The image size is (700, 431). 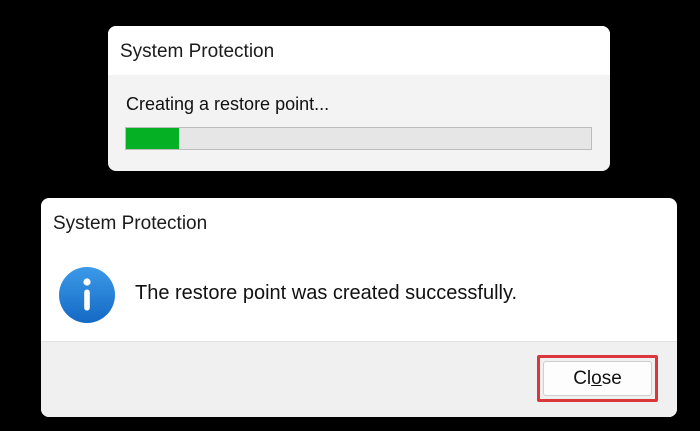 What do you see at coordinates (611, 378) in the screenshot?
I see `close-button-label-end: se` at bounding box center [611, 378].